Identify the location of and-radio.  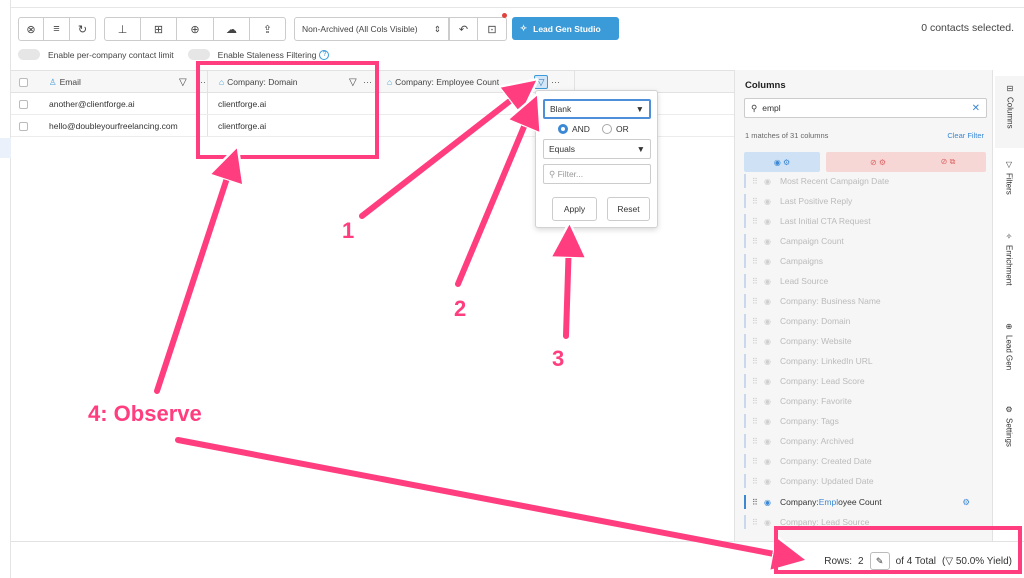
(563, 129).